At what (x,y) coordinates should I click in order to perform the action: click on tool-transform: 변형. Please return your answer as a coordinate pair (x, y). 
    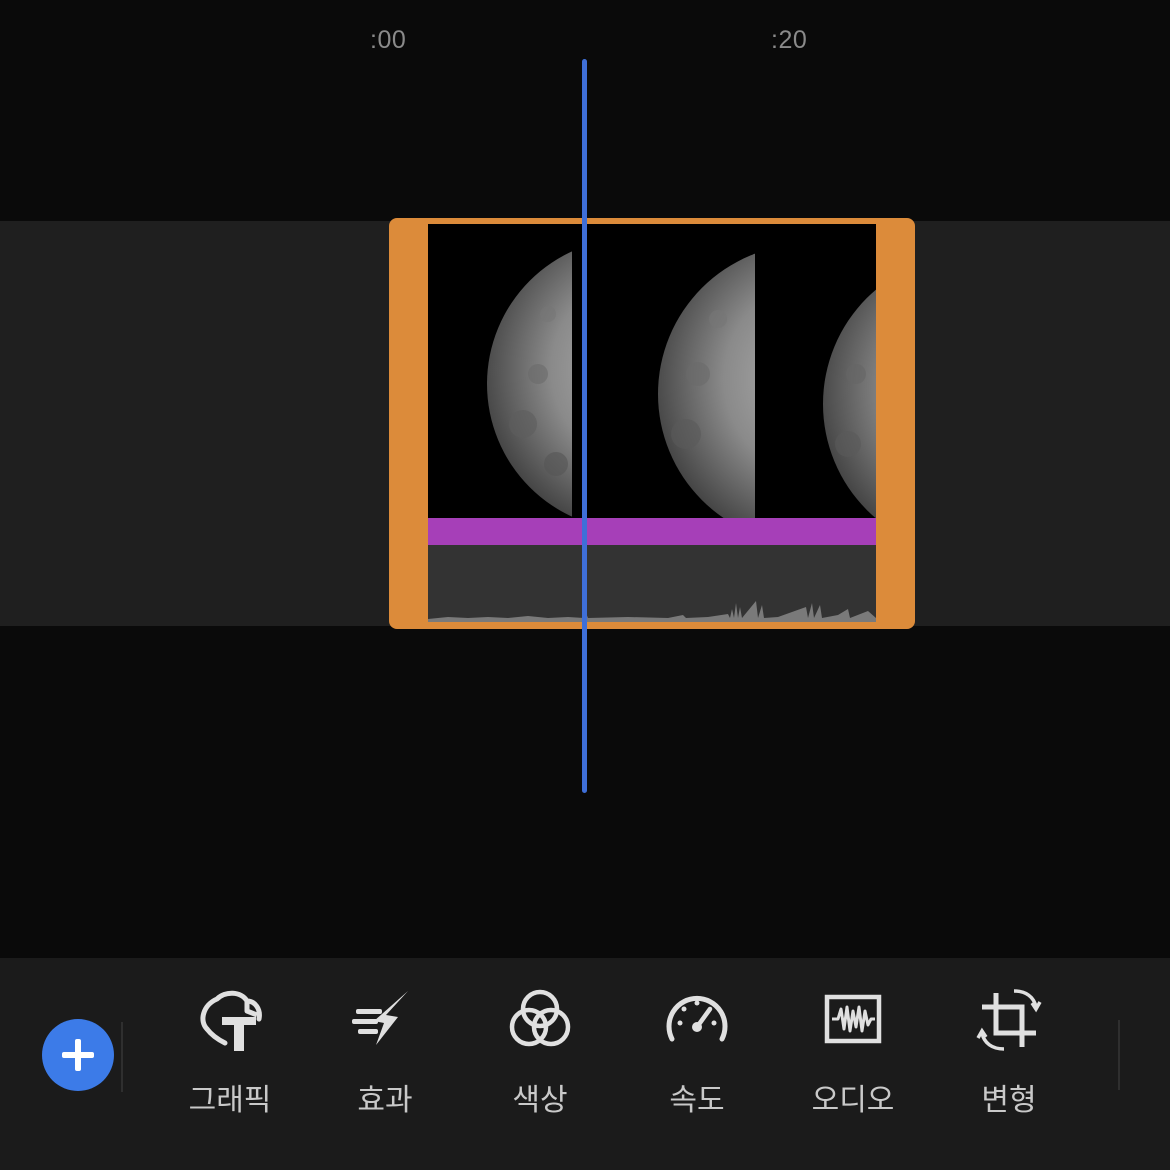
    Looking at the image, I should click on (1009, 1055).